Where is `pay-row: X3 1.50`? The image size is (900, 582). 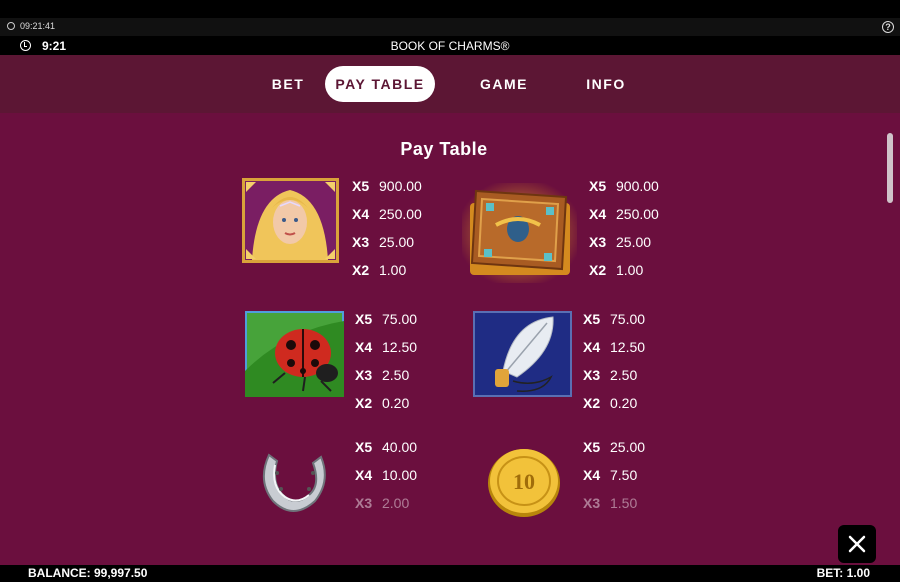
pay-row: X3 1.50 is located at coordinates (610, 503).